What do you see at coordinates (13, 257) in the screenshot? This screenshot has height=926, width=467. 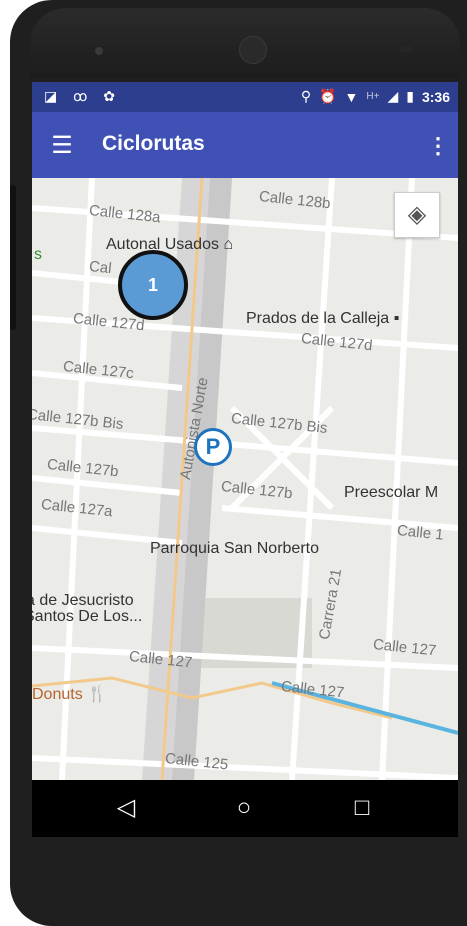 I see `side-button` at bounding box center [13, 257].